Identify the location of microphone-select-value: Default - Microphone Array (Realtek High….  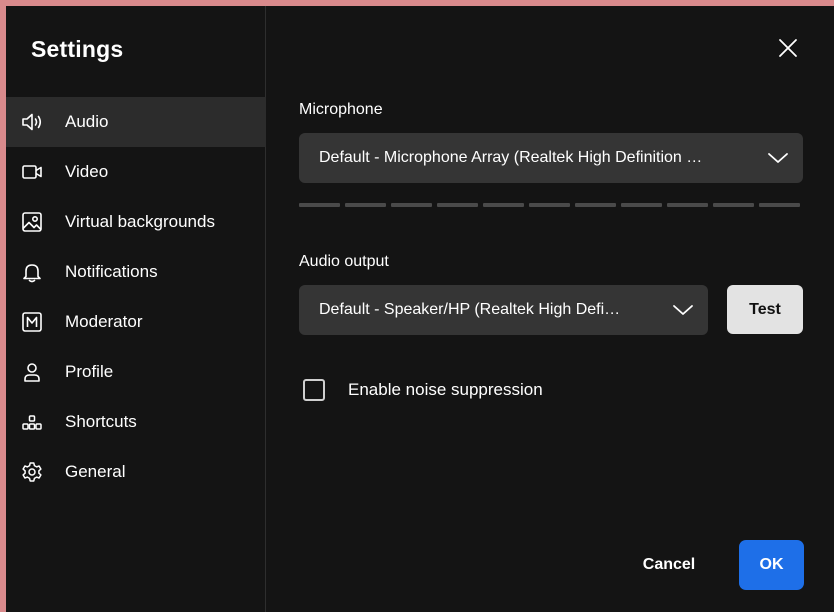
(511, 157).